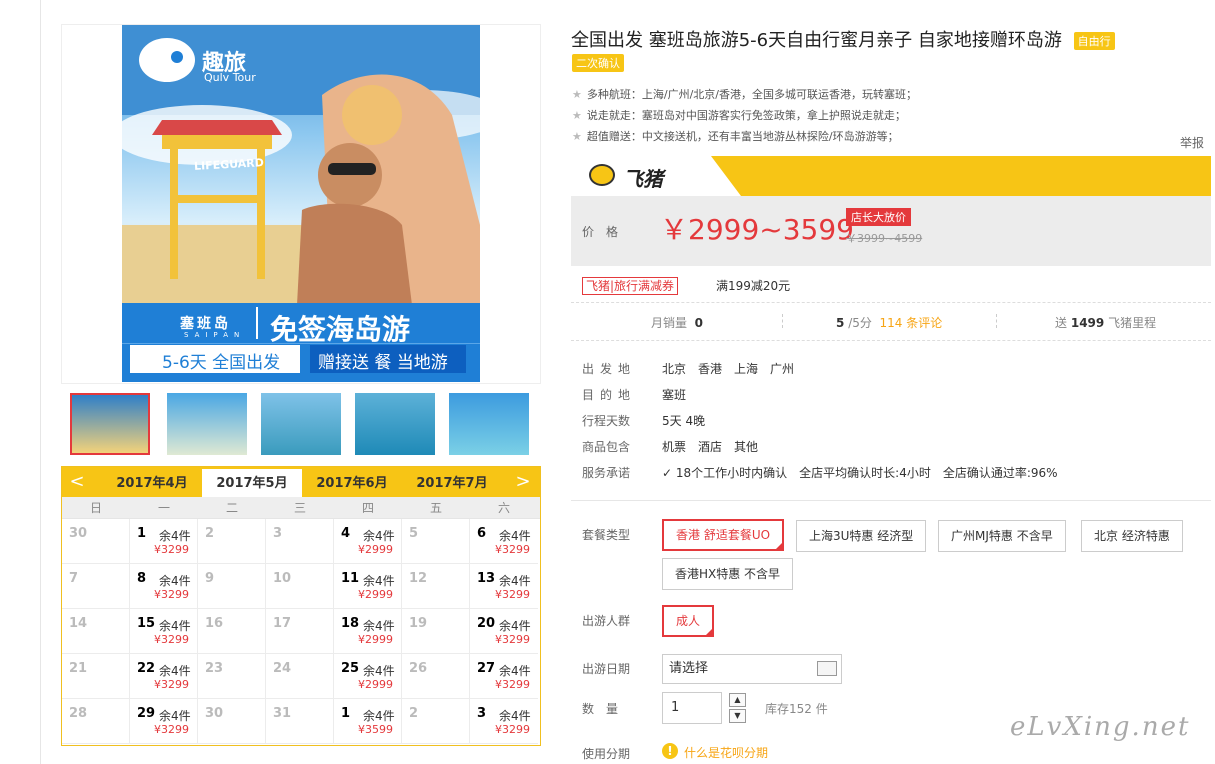 This screenshot has width=1215, height=764. What do you see at coordinates (504, 676) in the screenshot?
I see `calendar-day-available: 27 余4件 ¥3299` at bounding box center [504, 676].